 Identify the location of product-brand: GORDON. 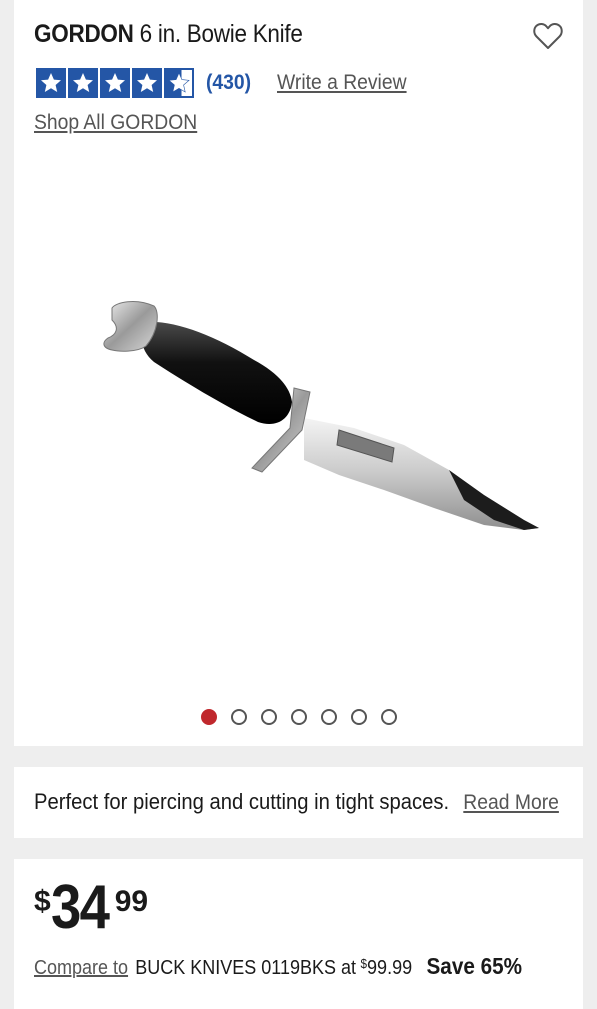
(84, 34).